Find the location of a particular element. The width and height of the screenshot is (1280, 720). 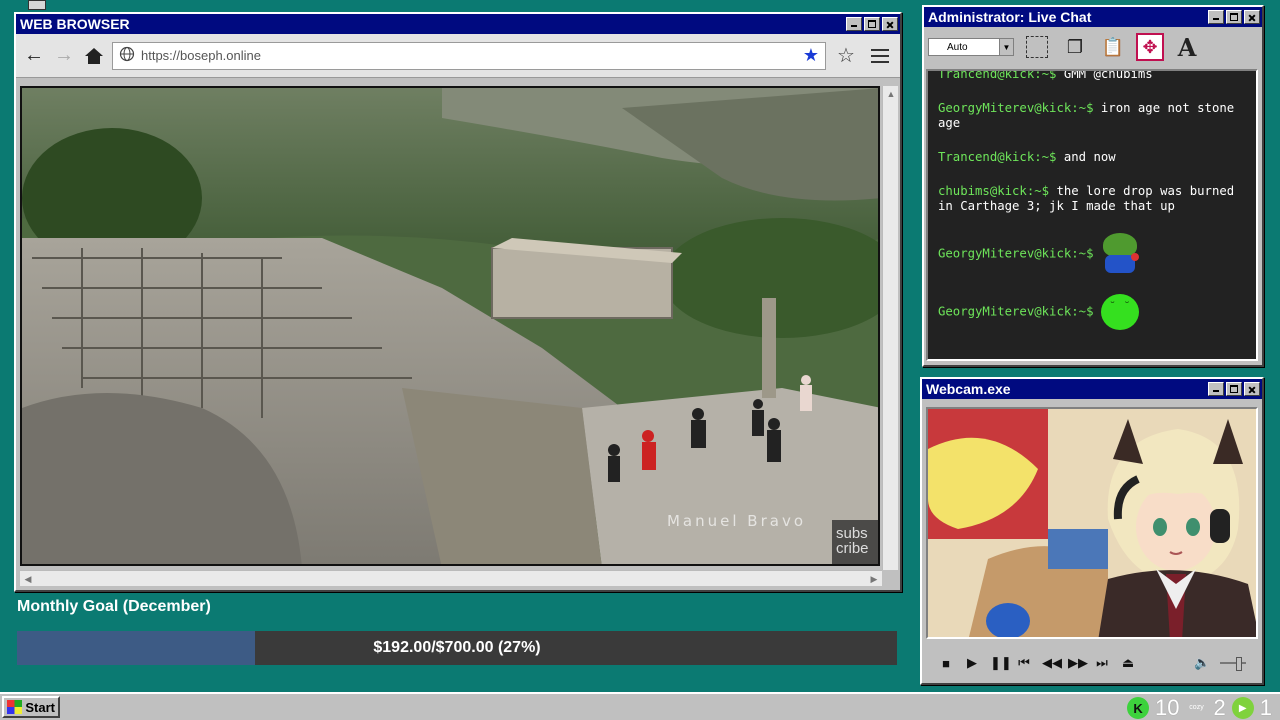

skip-end-icon: ⏭ is located at coordinates (1102, 663).